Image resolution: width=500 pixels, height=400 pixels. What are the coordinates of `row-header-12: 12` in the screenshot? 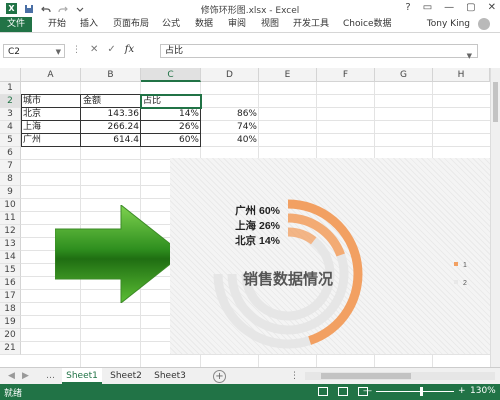 It's located at (10, 231).